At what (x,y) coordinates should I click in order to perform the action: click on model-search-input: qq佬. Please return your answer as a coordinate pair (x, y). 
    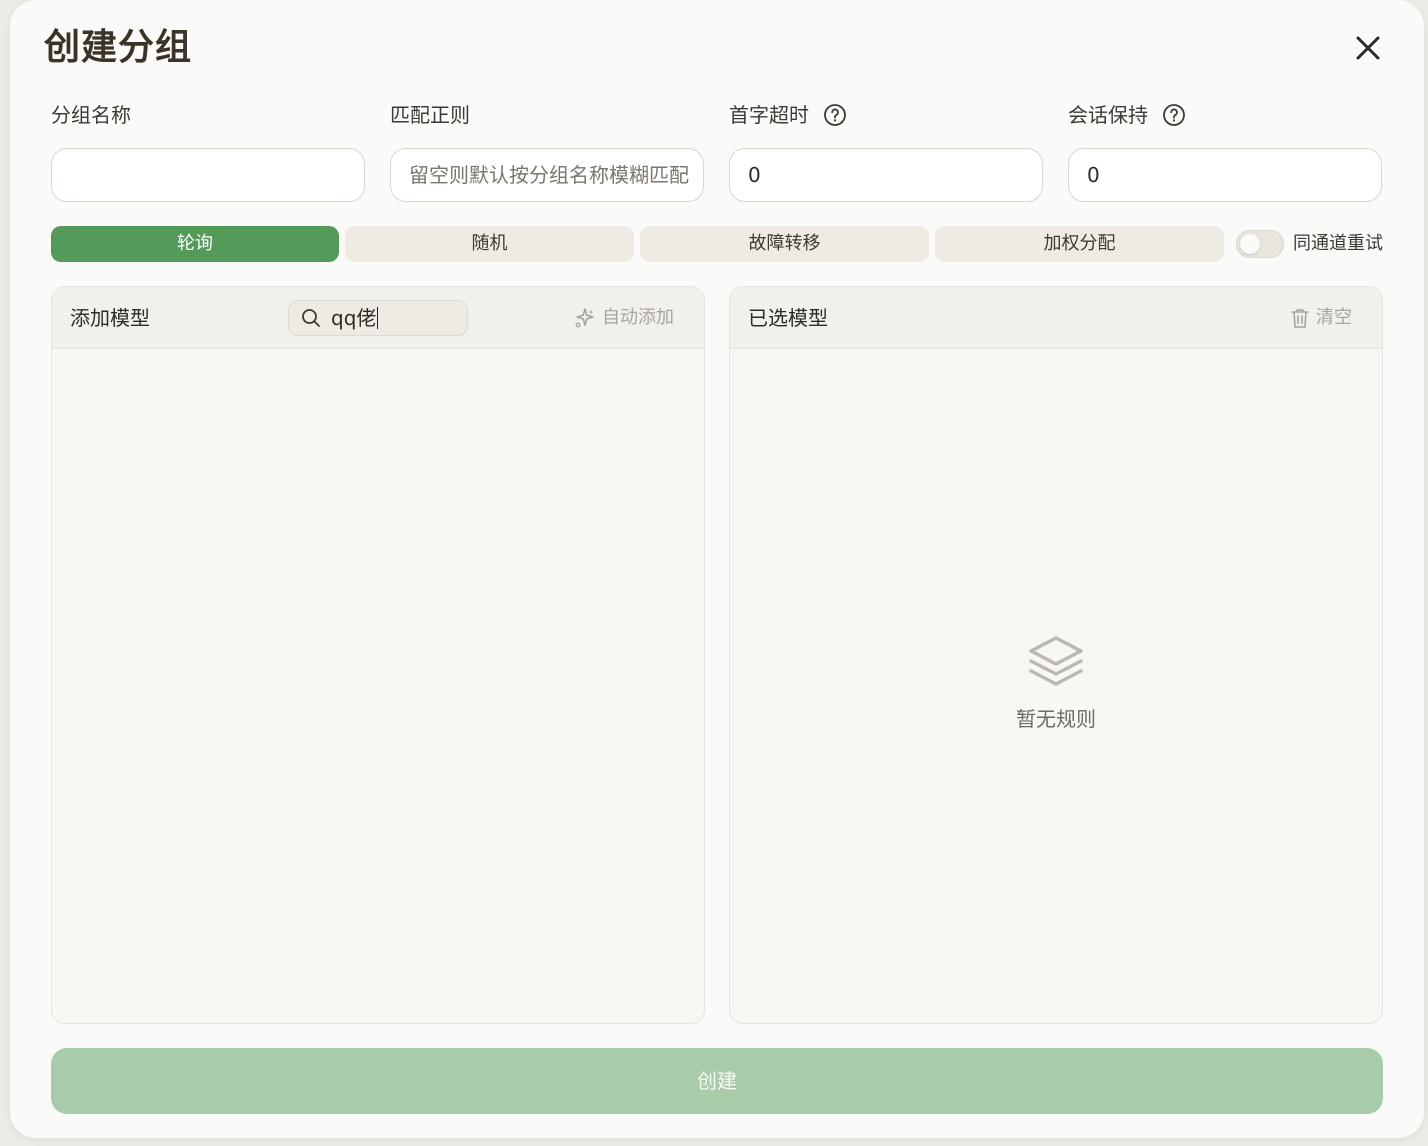
    Looking at the image, I should click on (378, 318).